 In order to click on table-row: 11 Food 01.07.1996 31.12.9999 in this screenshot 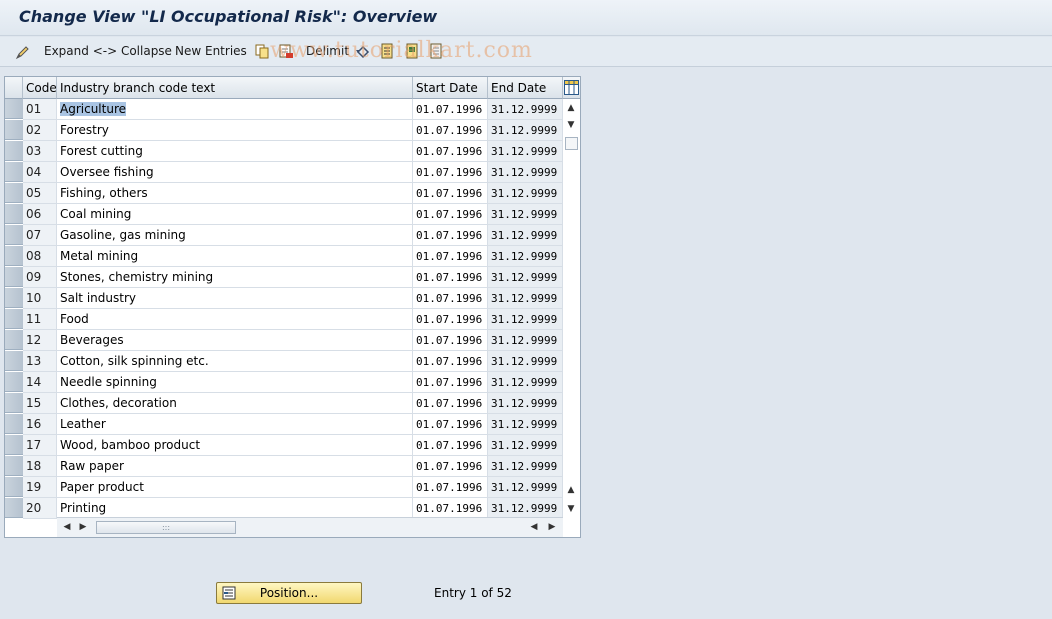, I will do `click(284, 319)`.